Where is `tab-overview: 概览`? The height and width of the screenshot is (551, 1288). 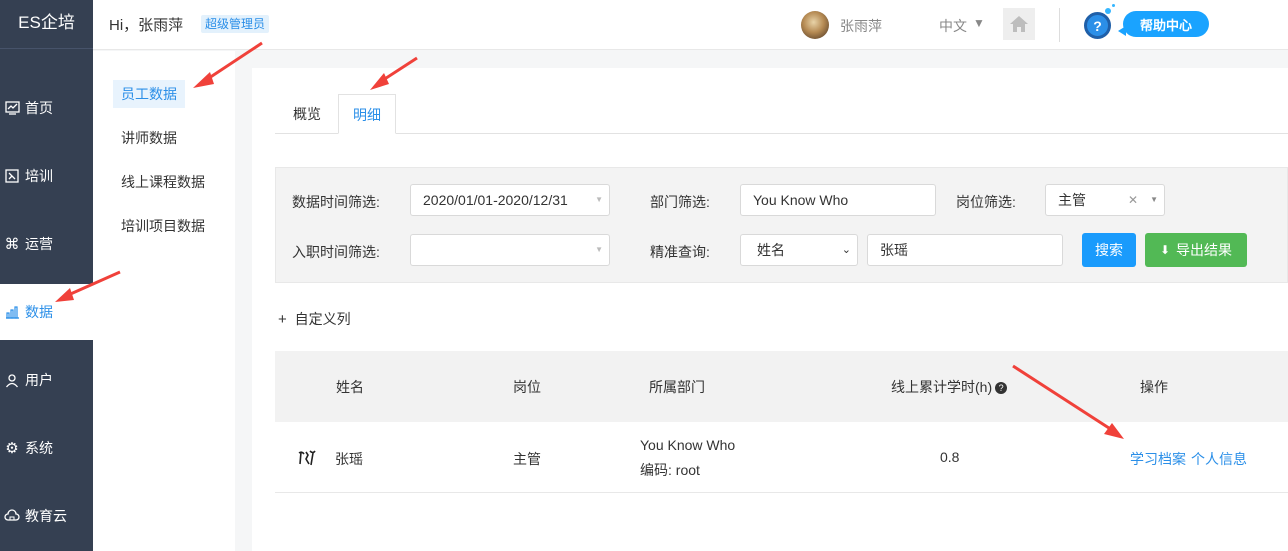 tab-overview: 概览 is located at coordinates (307, 114).